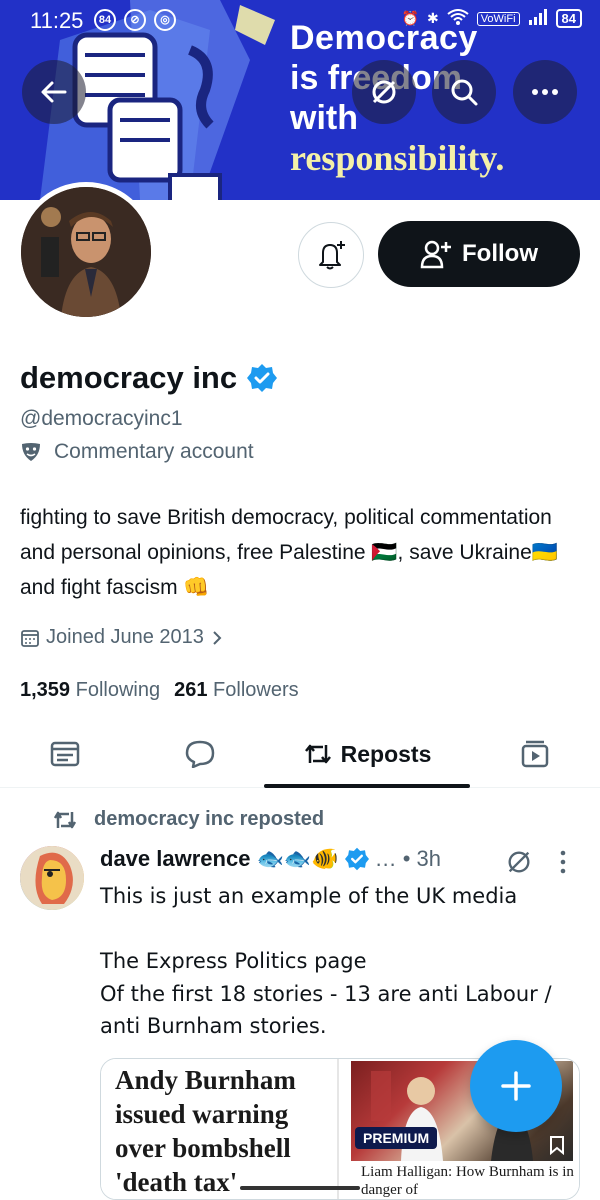 The width and height of the screenshot is (600, 1200). I want to click on joined-date: Joined June 2013, so click(122, 637).